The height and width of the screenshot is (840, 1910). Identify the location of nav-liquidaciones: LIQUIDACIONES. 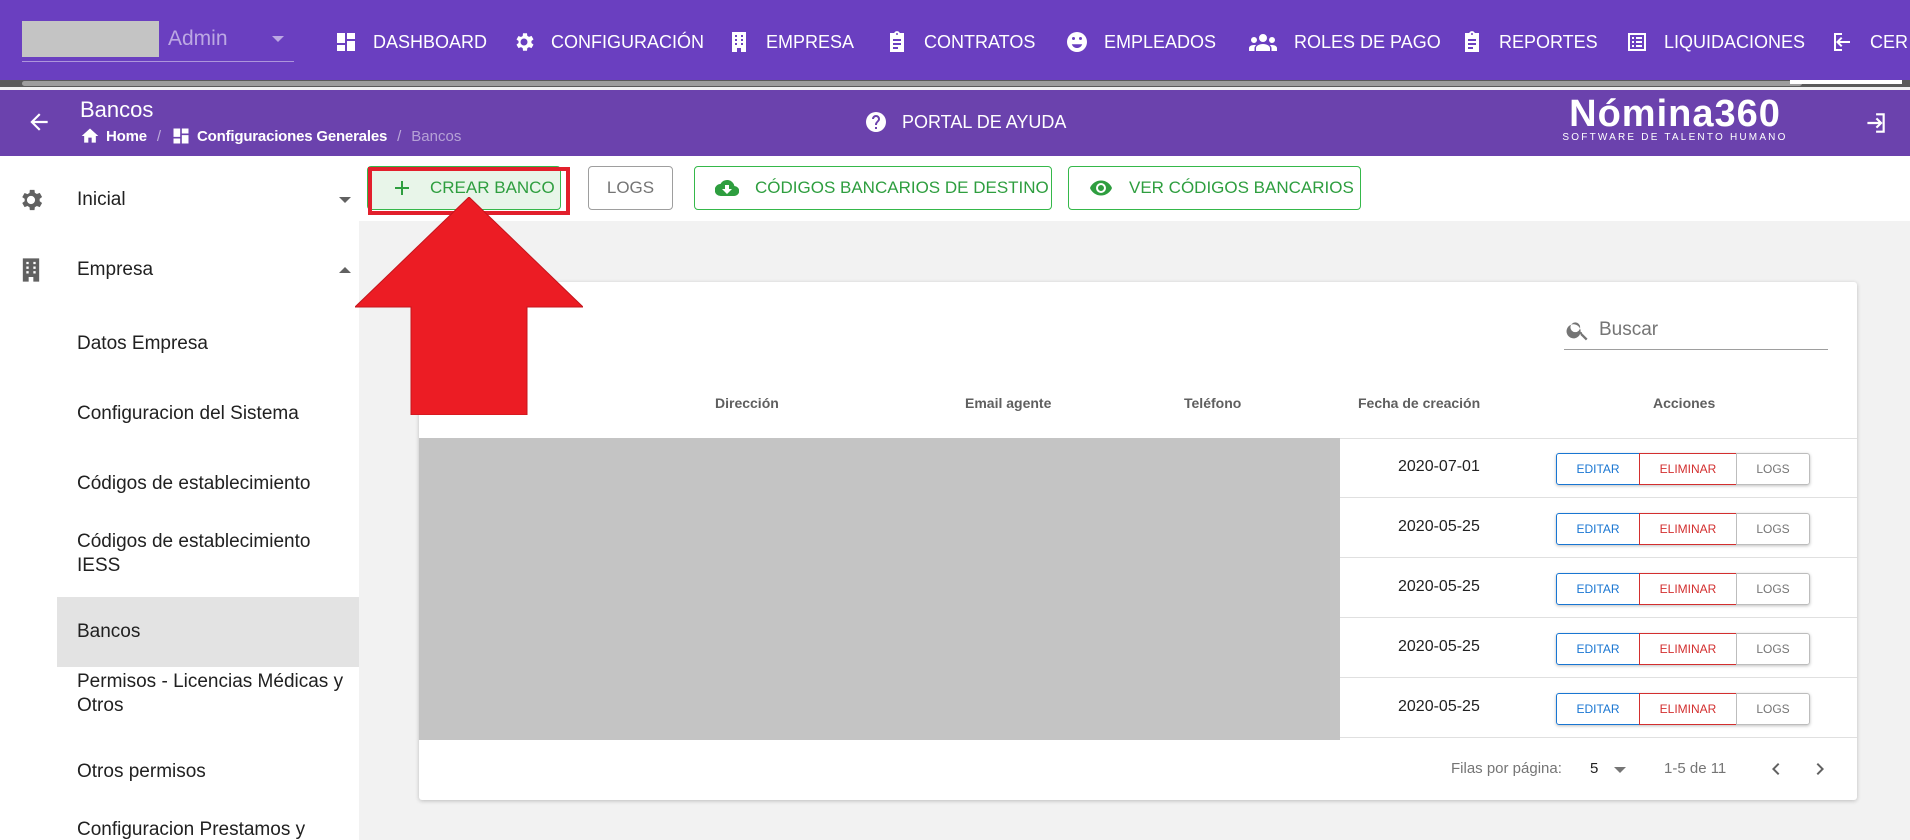
(1714, 42).